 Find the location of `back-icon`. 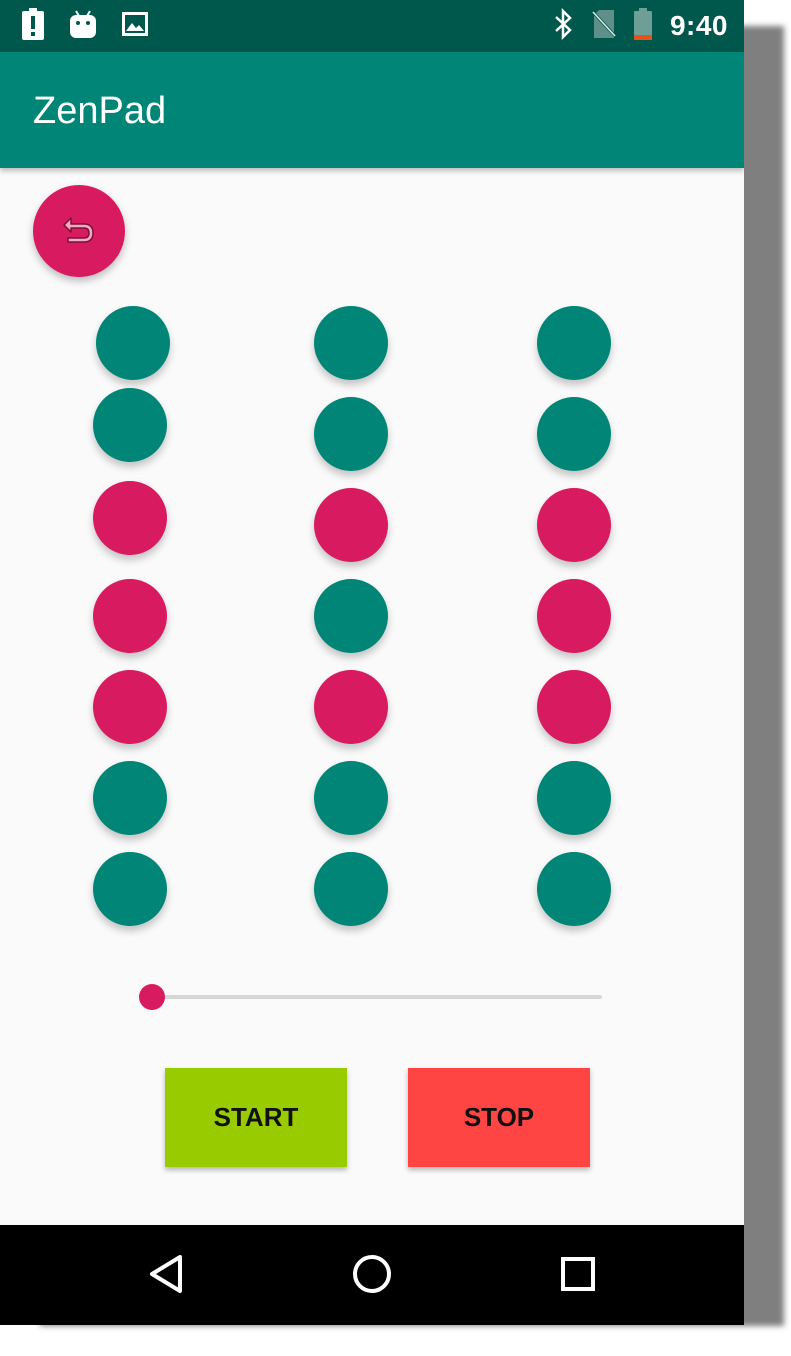

back-icon is located at coordinates (166, 1276).